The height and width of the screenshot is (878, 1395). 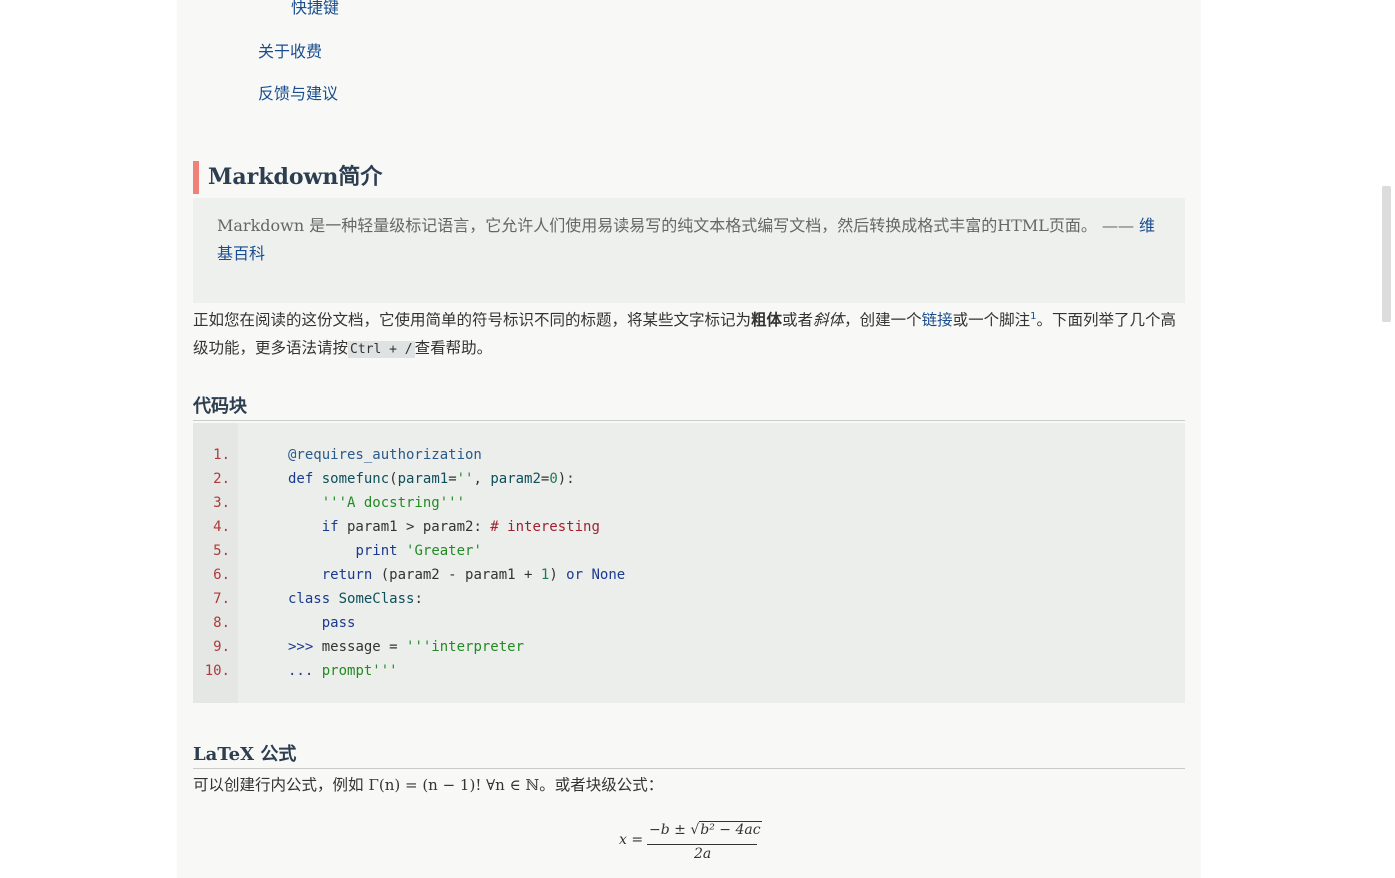 What do you see at coordinates (702, 844) in the screenshot?
I see `fraction-bar` at bounding box center [702, 844].